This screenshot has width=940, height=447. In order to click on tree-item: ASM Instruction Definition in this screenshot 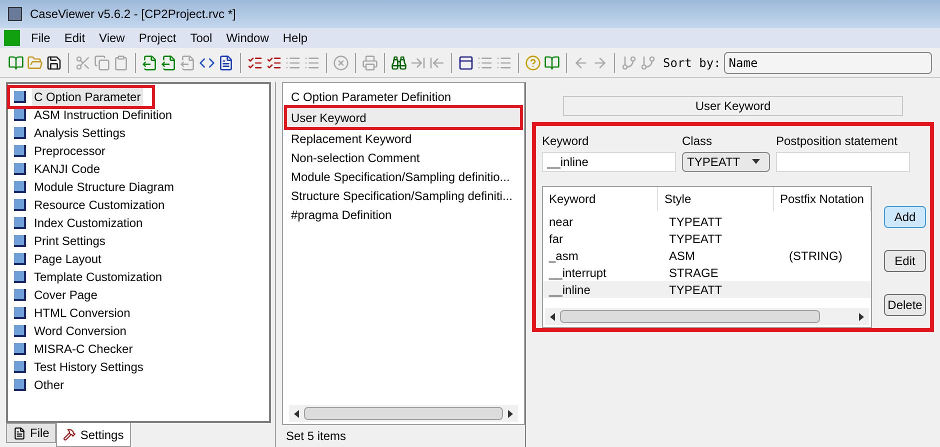, I will do `click(138, 115)`.